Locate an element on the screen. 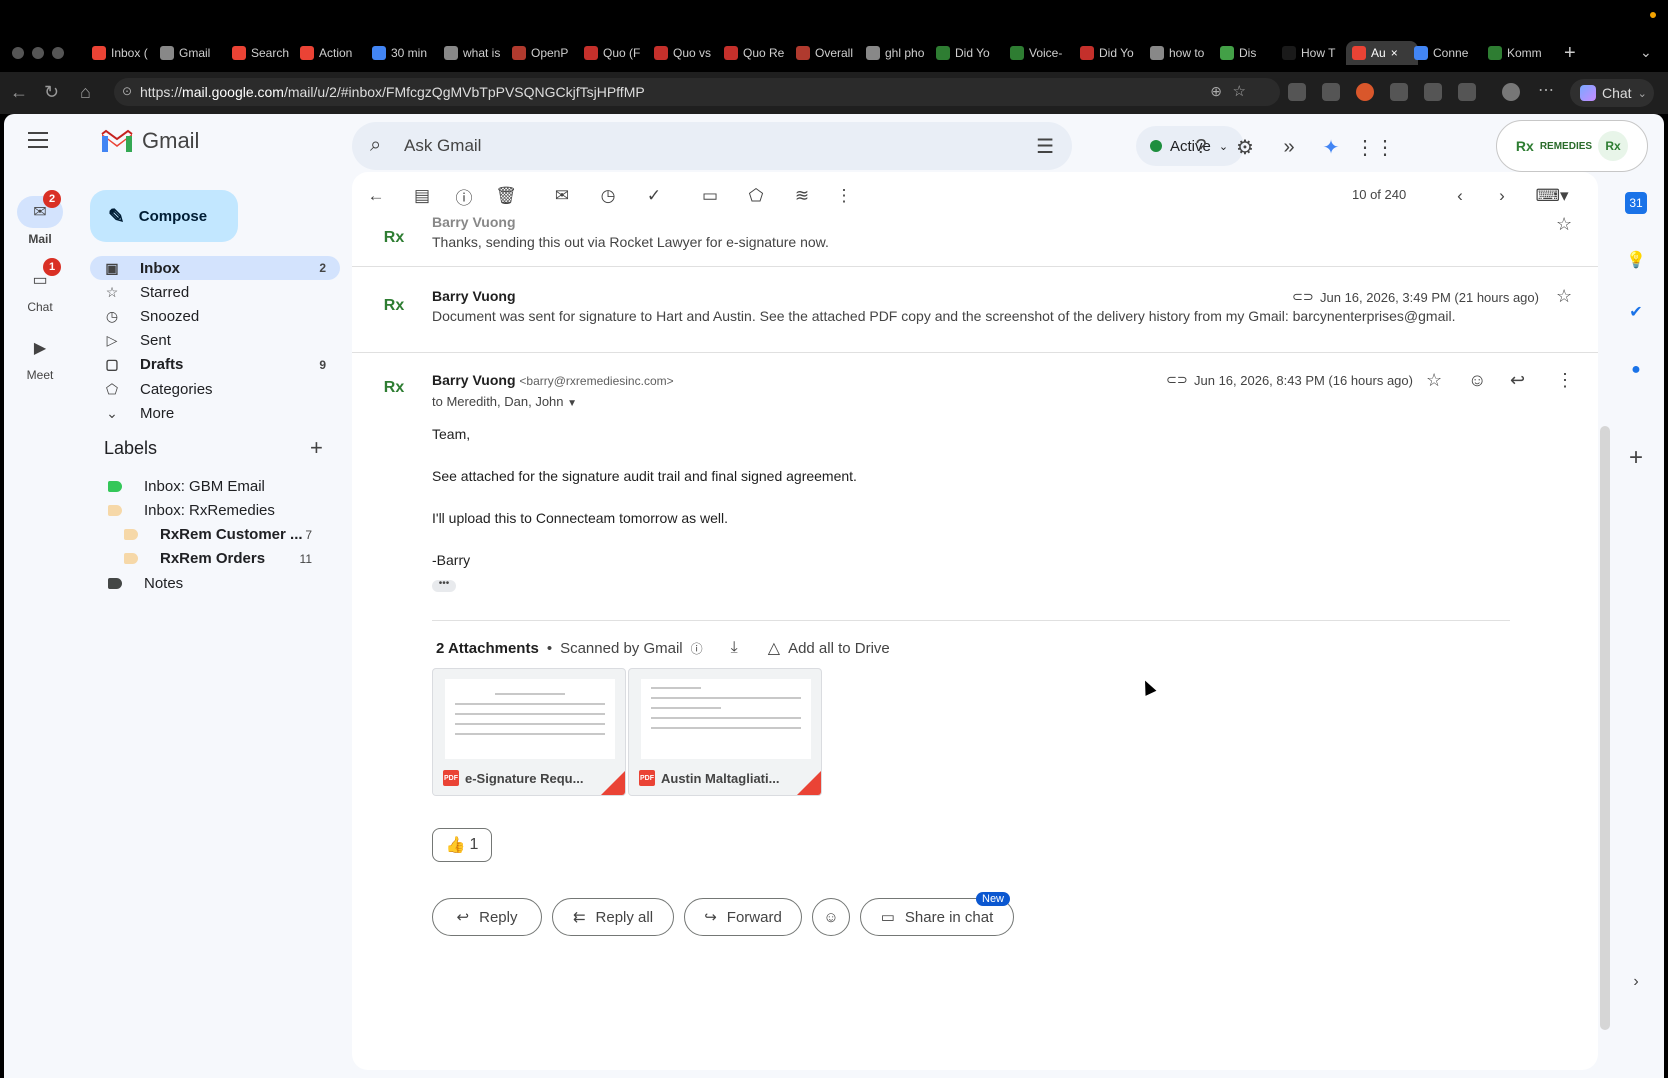 Image resolution: width=1668 pixels, height=1078 pixels. archive-icon: ▤ is located at coordinates (422, 196).